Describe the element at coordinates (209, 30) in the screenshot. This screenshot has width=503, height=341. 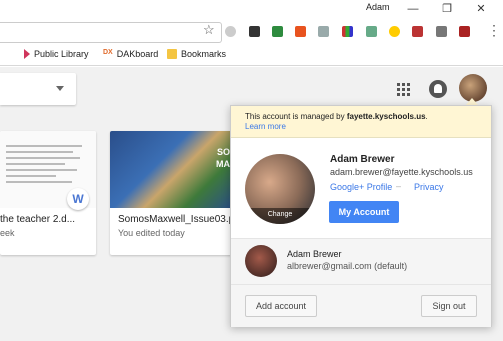
I see `bookmark-star-icon: ☆` at that location.